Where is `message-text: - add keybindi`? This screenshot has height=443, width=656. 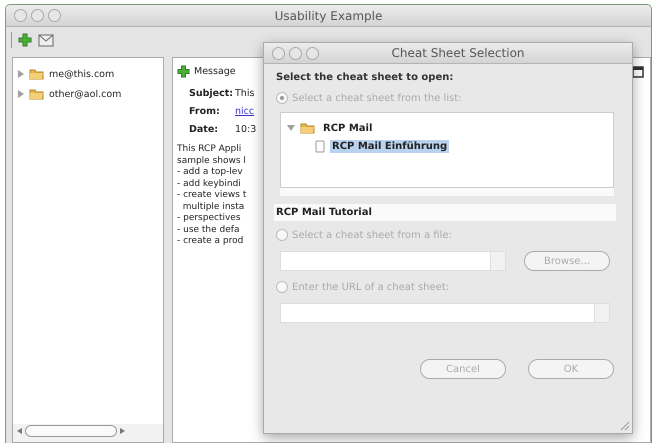
message-text: - add keybindi is located at coordinates (209, 184).